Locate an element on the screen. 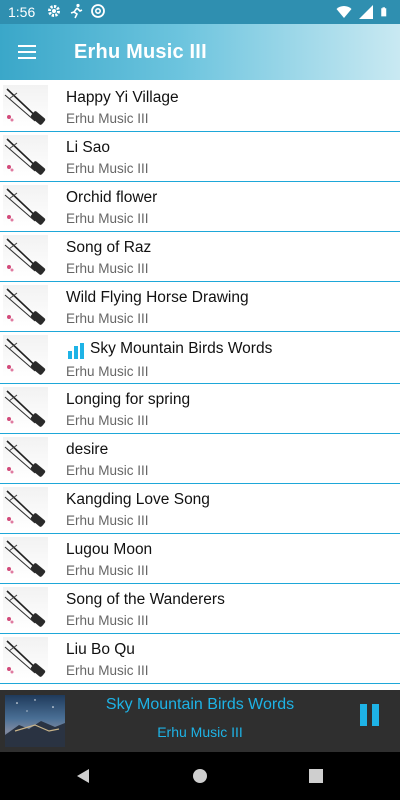 The height and width of the screenshot is (800, 400). hamburger-menu-icon is located at coordinates (28, 52).